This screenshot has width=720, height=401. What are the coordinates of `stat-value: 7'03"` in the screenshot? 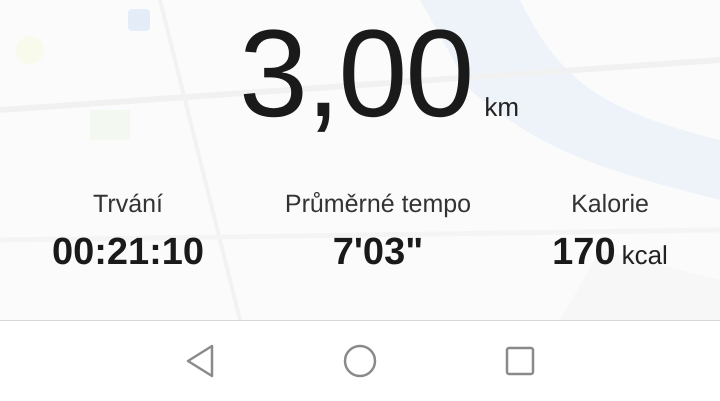 It's located at (378, 252).